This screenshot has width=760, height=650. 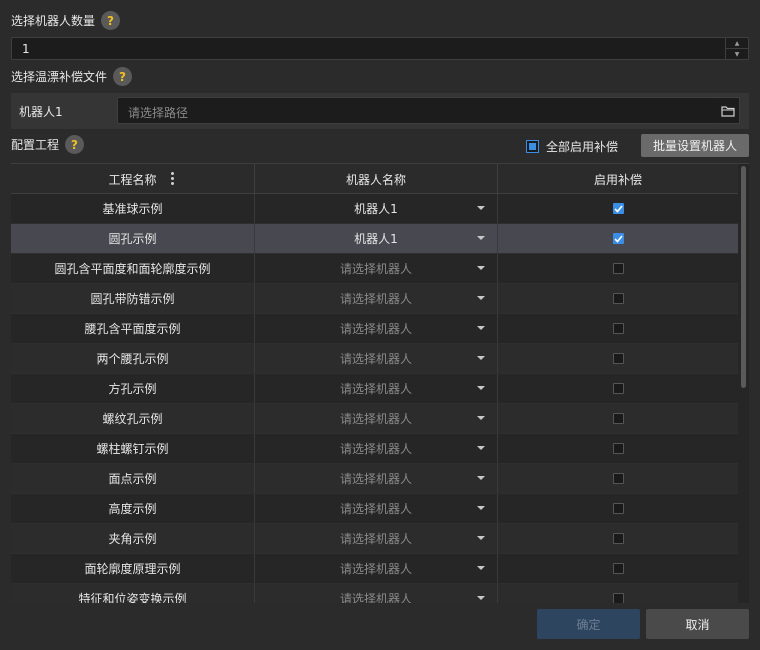 I want to click on table-row: 面点示例 请选择机器人, so click(x=374, y=479).